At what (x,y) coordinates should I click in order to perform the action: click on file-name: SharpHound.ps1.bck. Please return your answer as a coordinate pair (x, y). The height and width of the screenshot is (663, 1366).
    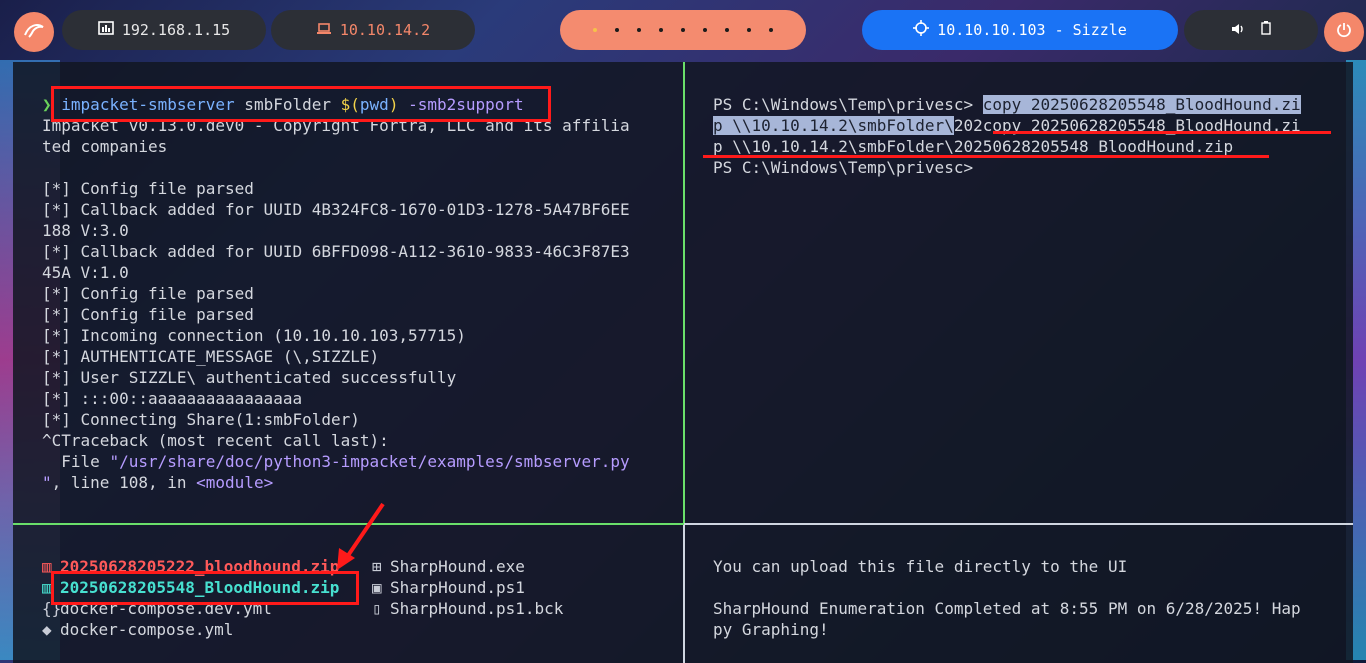
    Looking at the image, I should click on (477, 608).